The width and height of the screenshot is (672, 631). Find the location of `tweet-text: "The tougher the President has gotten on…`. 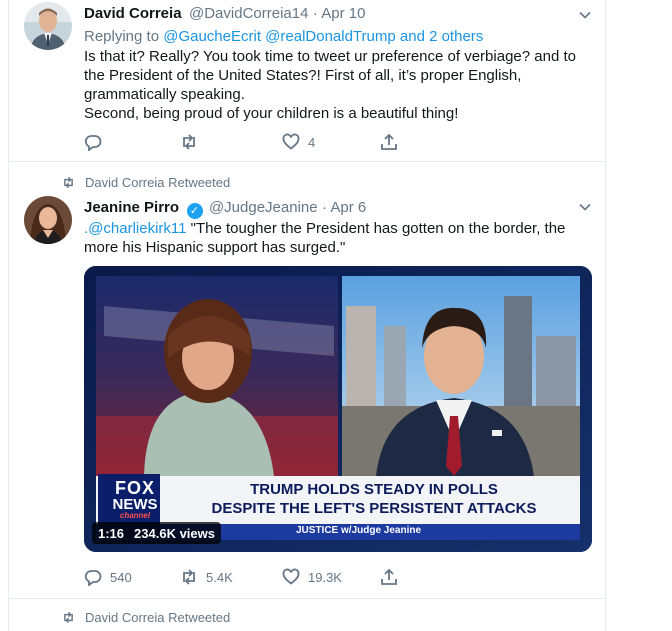

tweet-text: "The tougher the President has gotten on… is located at coordinates (376, 228).